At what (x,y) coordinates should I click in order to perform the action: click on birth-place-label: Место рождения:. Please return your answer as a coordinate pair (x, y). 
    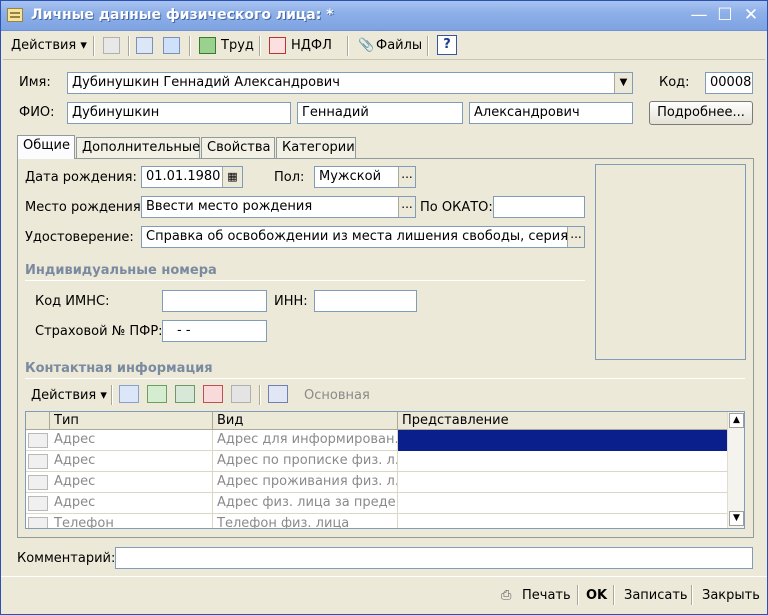
    Looking at the image, I should click on (85, 207).